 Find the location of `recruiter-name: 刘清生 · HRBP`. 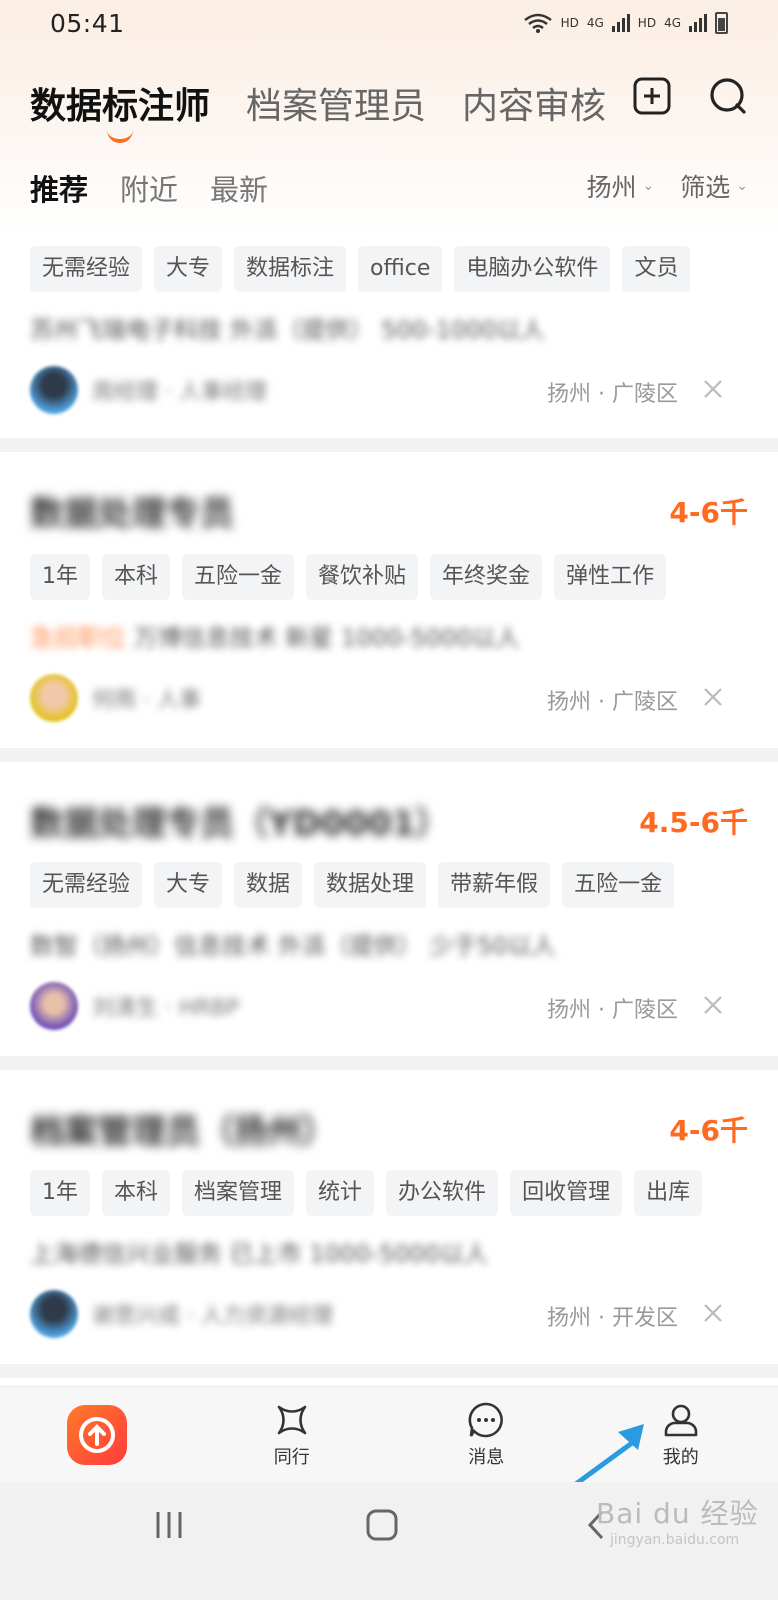

recruiter-name: 刘清生 · HRBP is located at coordinates (166, 1008).